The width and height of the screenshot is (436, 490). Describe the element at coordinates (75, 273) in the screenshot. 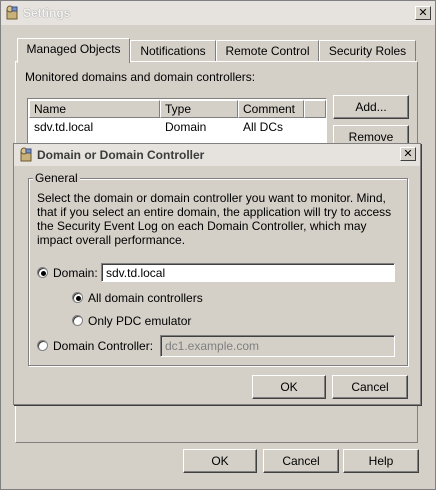

I see `domain-radio-label: Domain:` at that location.